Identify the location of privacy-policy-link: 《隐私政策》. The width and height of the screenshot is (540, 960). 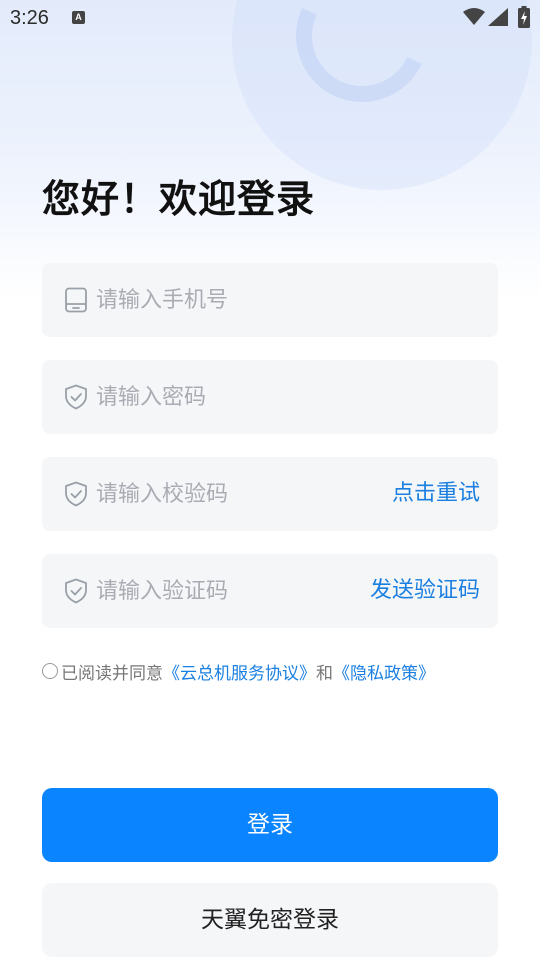
(384, 671).